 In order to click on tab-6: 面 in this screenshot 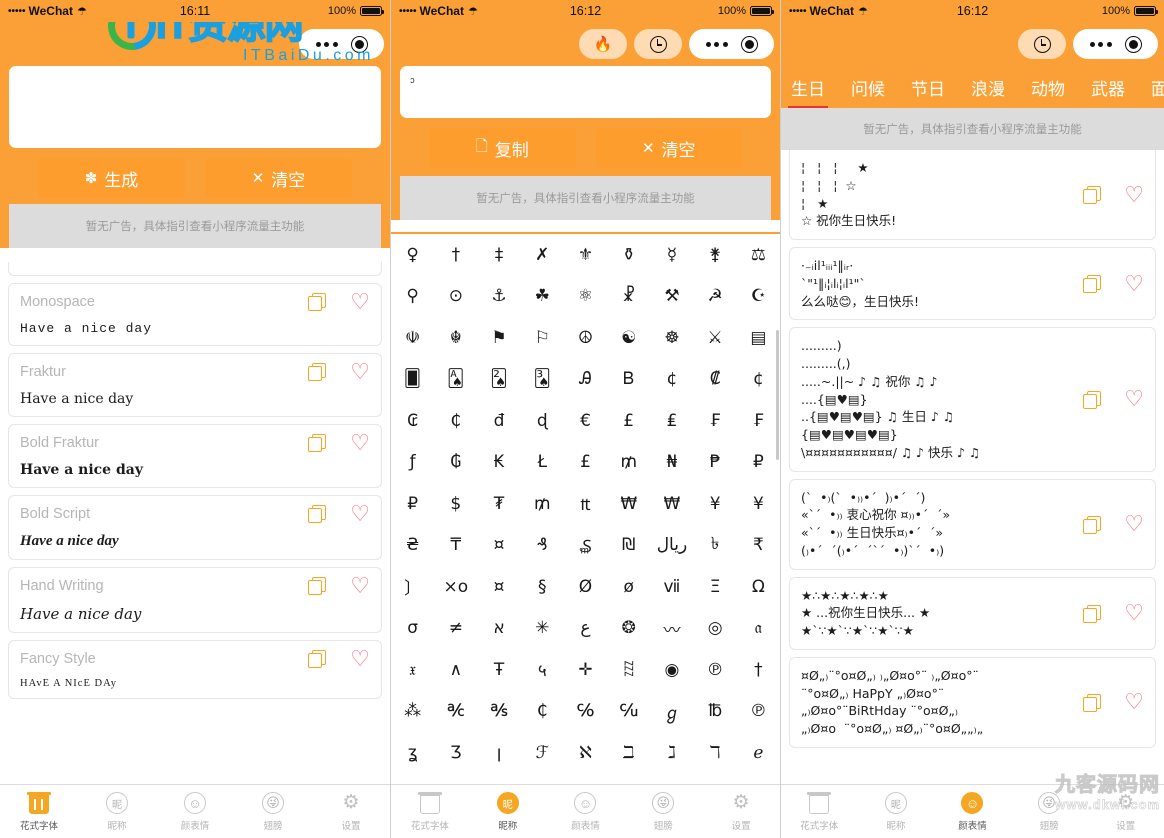, I will do `click(1157, 87)`.